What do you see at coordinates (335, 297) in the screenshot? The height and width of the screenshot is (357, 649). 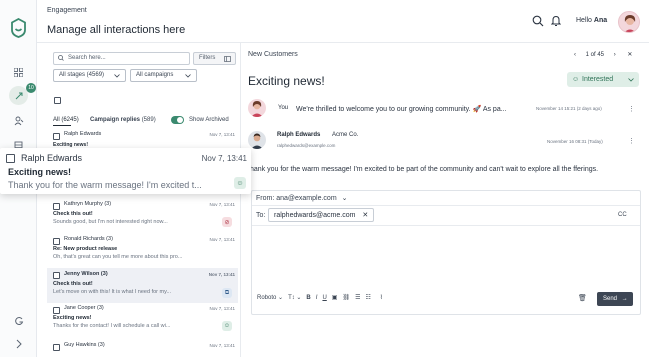 I see `image-icon: ▣` at bounding box center [335, 297].